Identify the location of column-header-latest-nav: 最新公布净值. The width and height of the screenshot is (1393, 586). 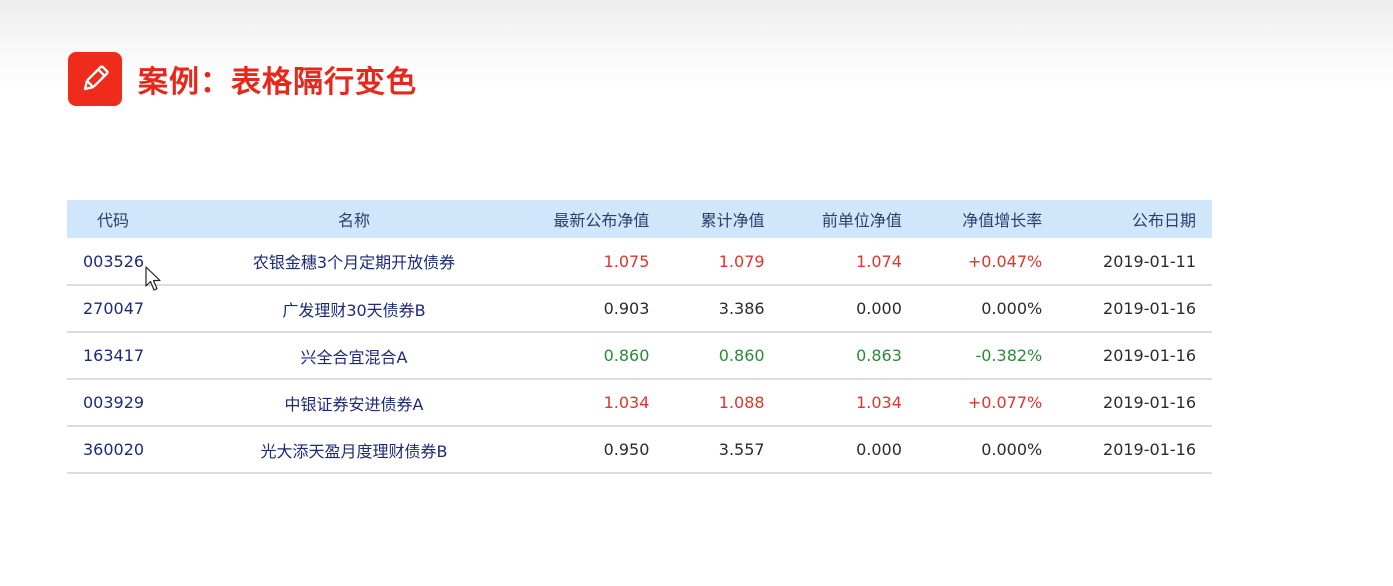
(581, 219).